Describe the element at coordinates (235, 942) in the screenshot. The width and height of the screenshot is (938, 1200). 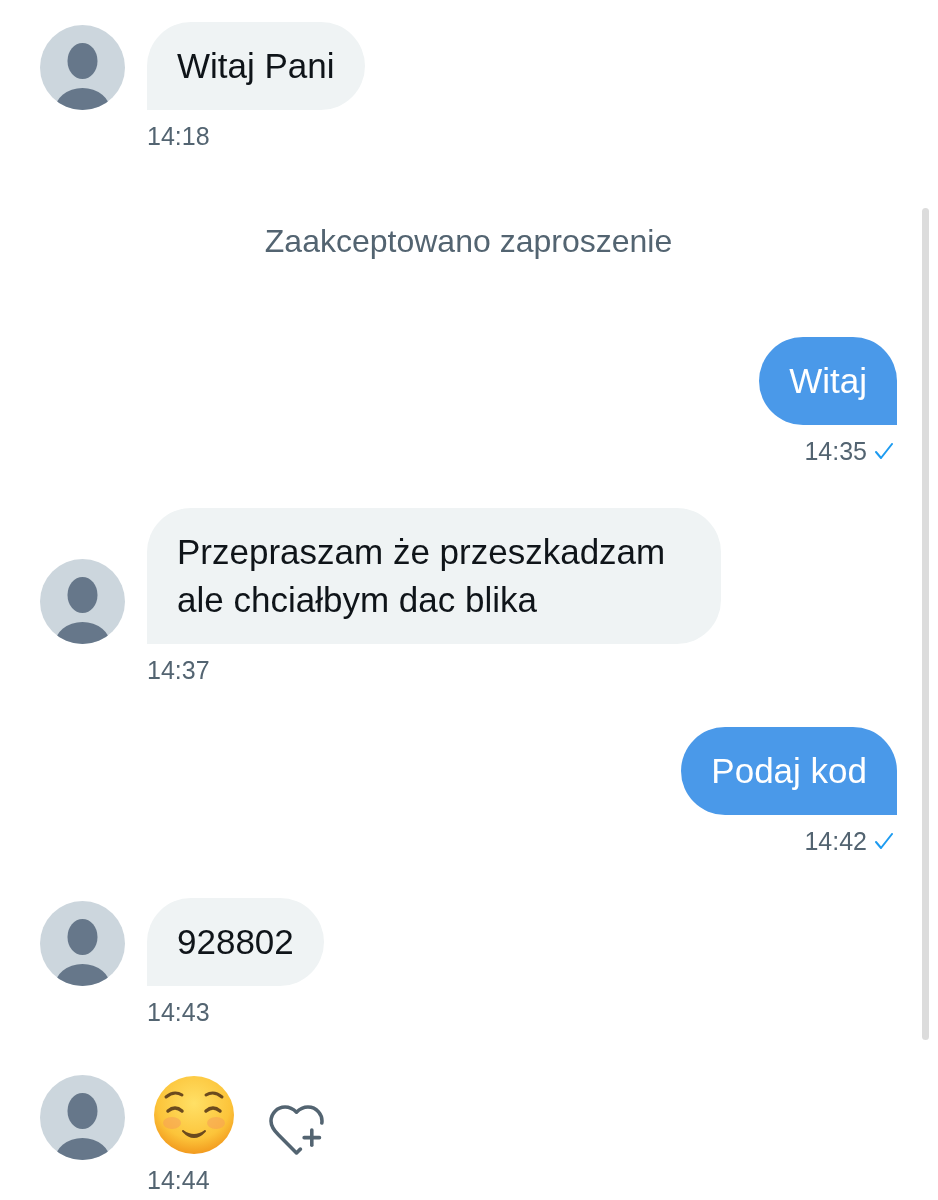
I see `message-bubble: 928802` at that location.